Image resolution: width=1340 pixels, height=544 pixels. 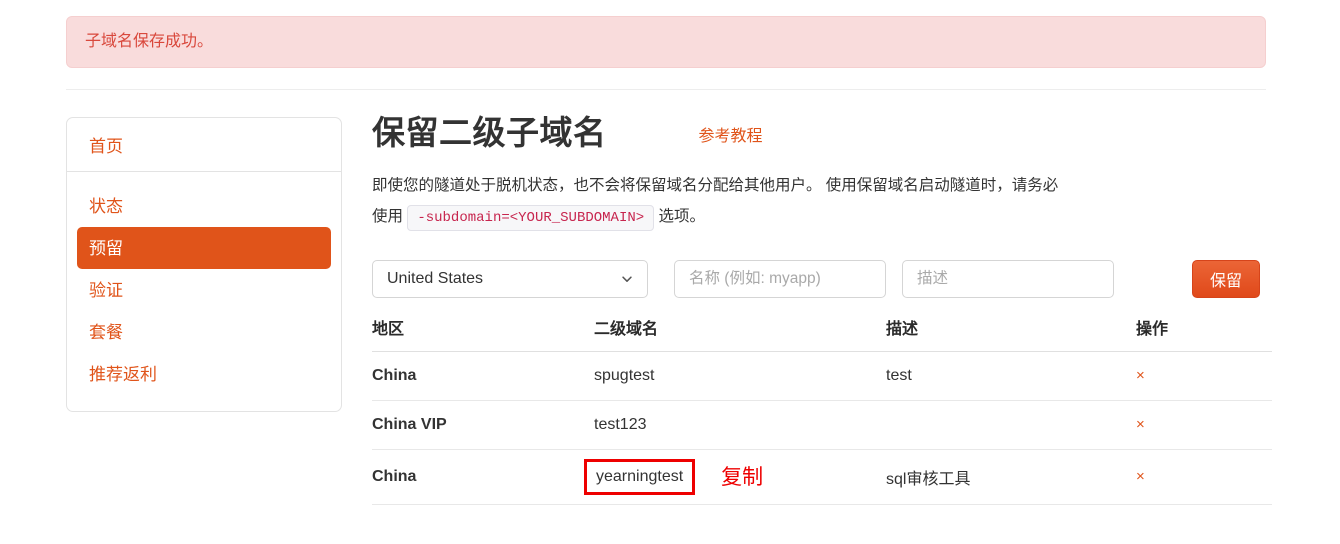 I want to click on description-text-after: 选项。, so click(x=681, y=217).